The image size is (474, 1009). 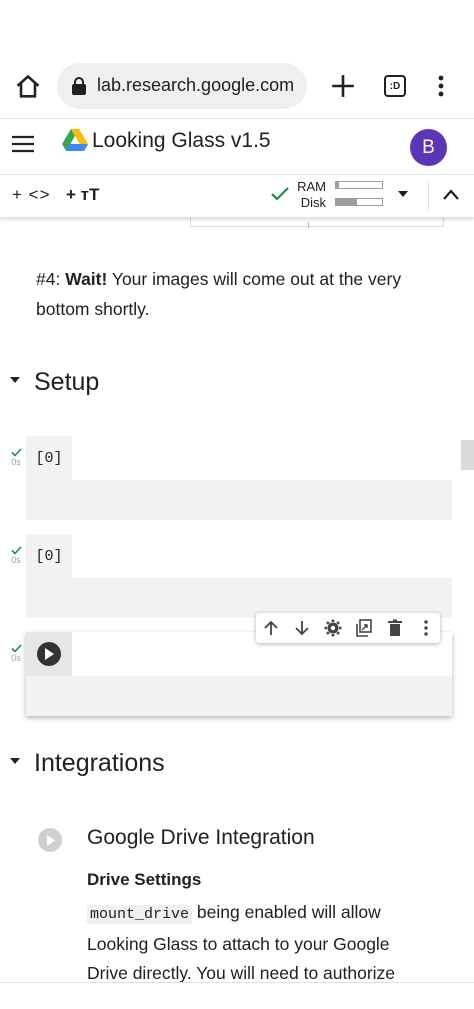 What do you see at coordinates (67, 382) in the screenshot?
I see `section-title: Setup` at bounding box center [67, 382].